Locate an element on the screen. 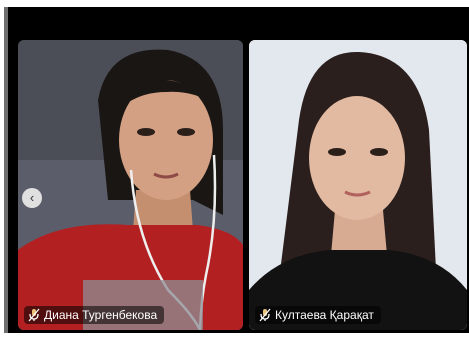  participant-1-name: Диана Тургенбекова is located at coordinates (101, 315).